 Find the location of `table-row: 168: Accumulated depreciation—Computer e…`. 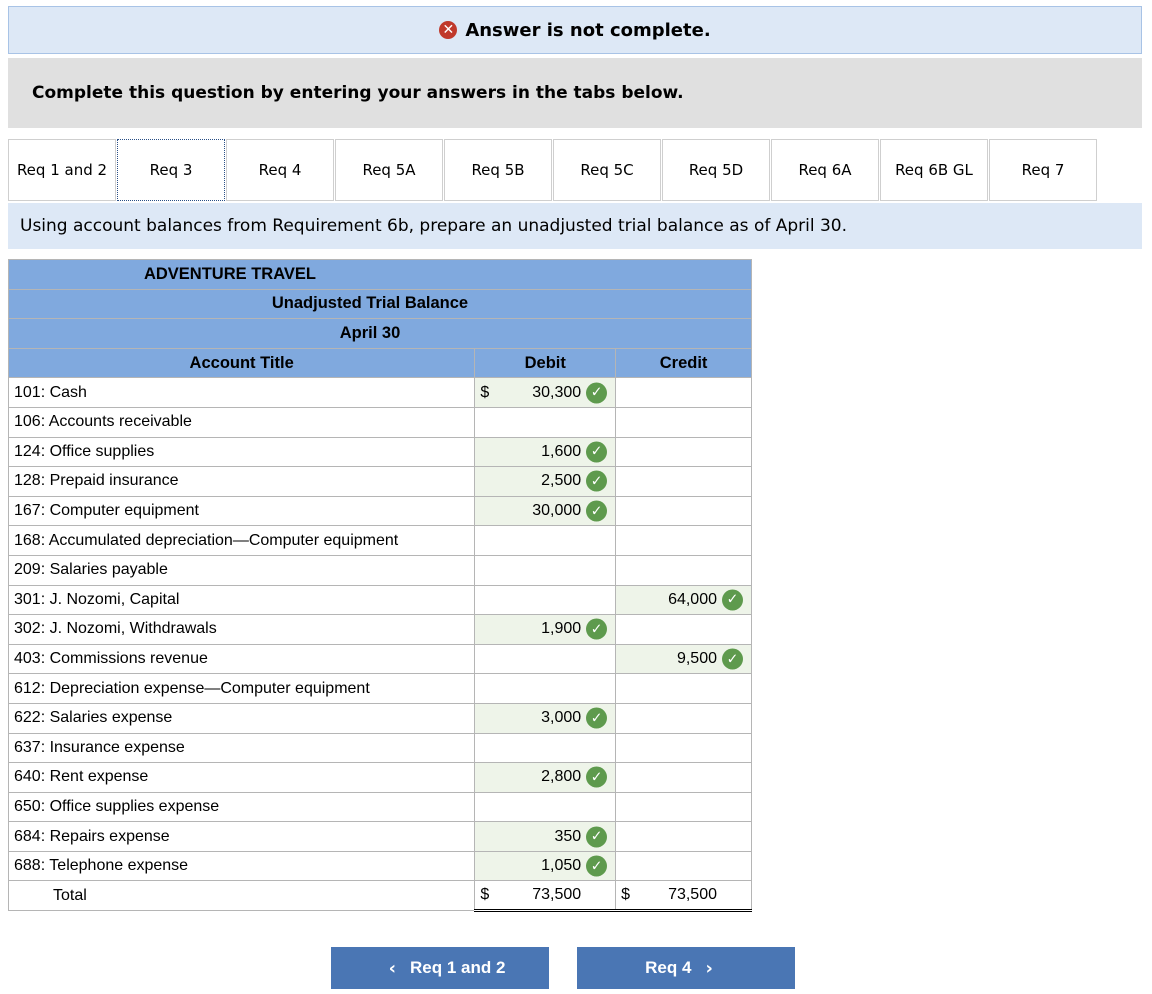

table-row: 168: Accumulated depreciation—Computer e… is located at coordinates (379, 540).